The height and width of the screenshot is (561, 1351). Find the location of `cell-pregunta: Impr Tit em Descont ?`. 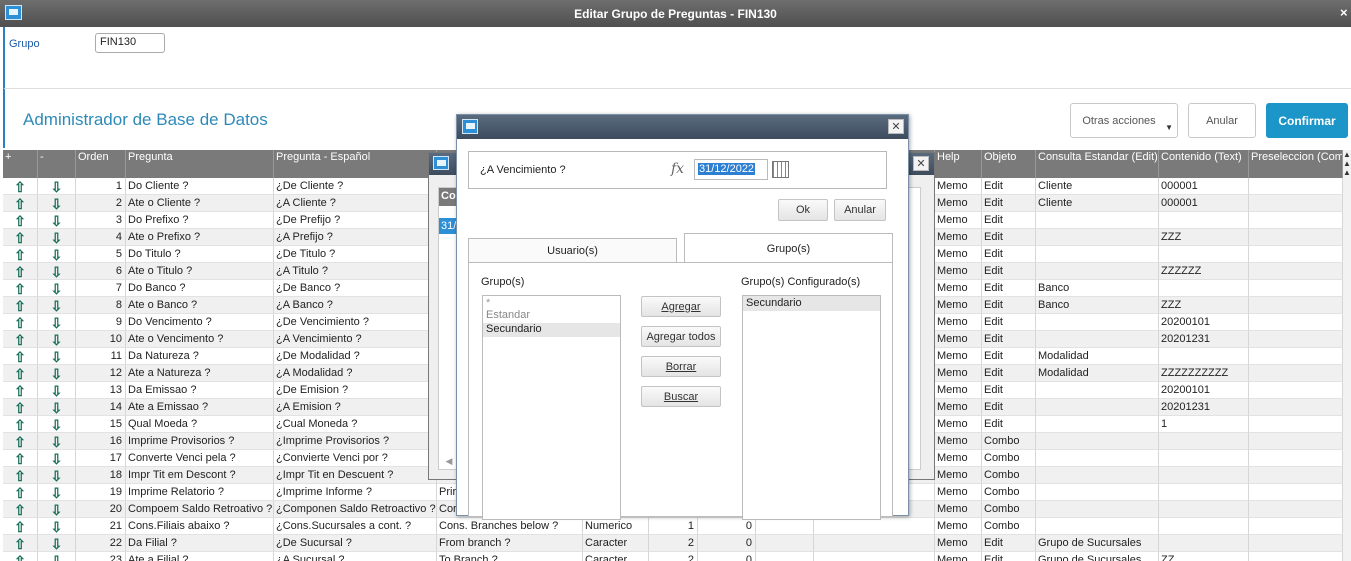

cell-pregunta: Impr Tit em Descont ? is located at coordinates (200, 475).